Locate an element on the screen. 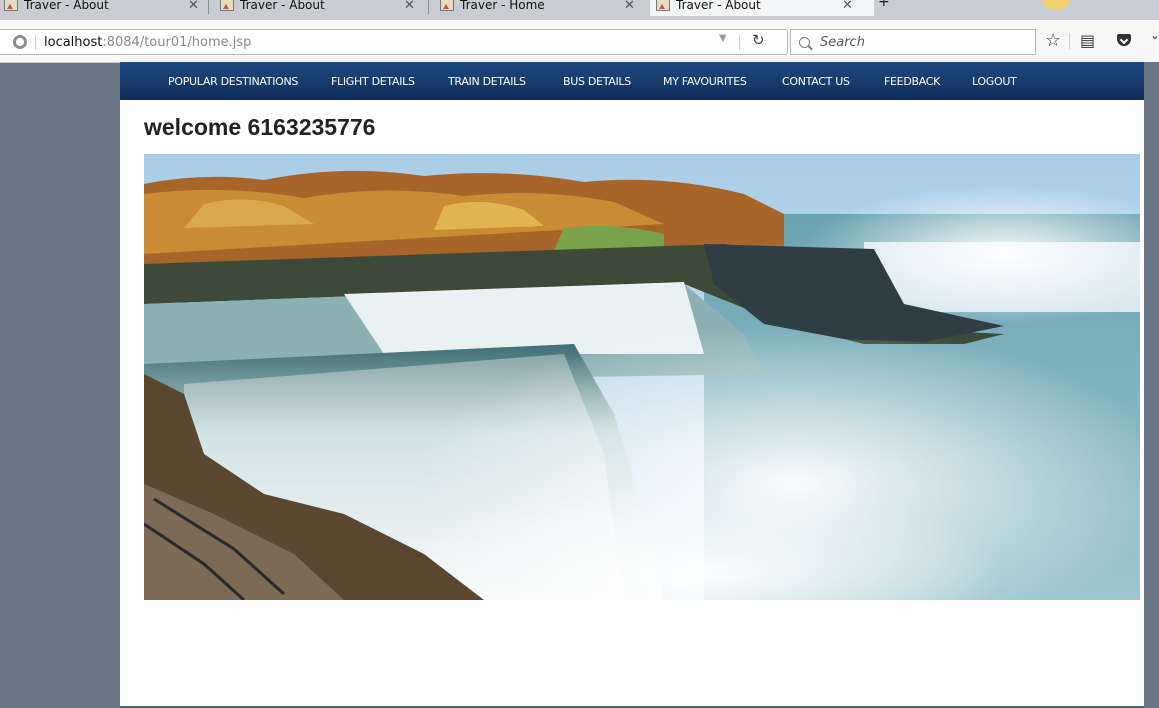  search-icon is located at coordinates (804, 42).